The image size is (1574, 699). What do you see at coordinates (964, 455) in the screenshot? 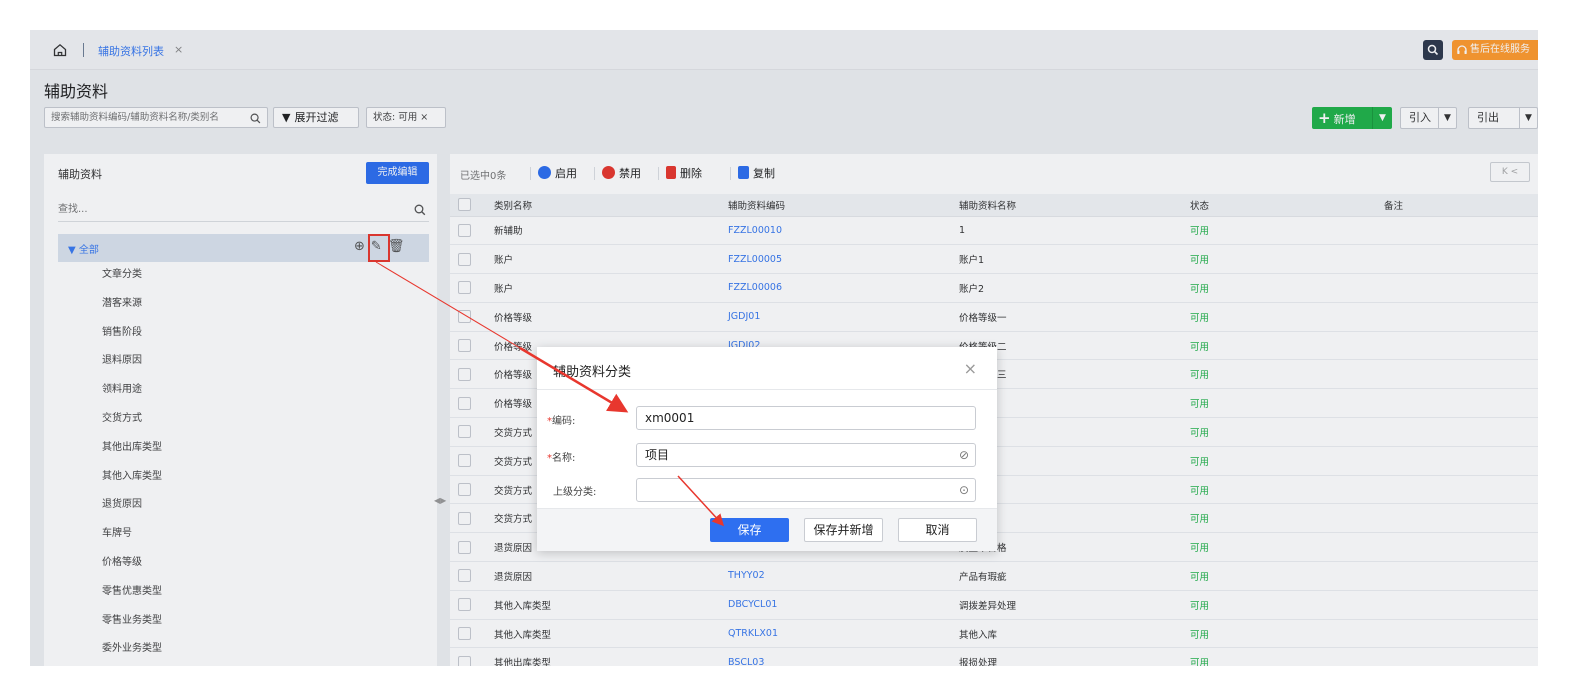
I see `translate-icon: ⊘` at bounding box center [964, 455].